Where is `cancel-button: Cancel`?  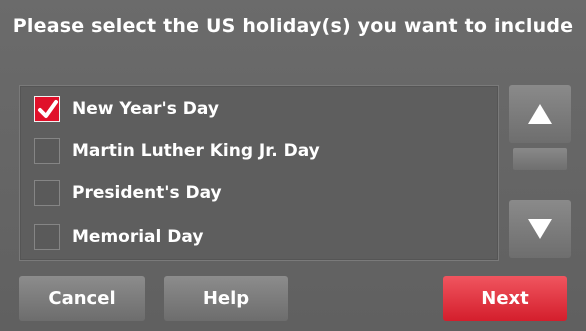
cancel-button: Cancel is located at coordinates (82, 298).